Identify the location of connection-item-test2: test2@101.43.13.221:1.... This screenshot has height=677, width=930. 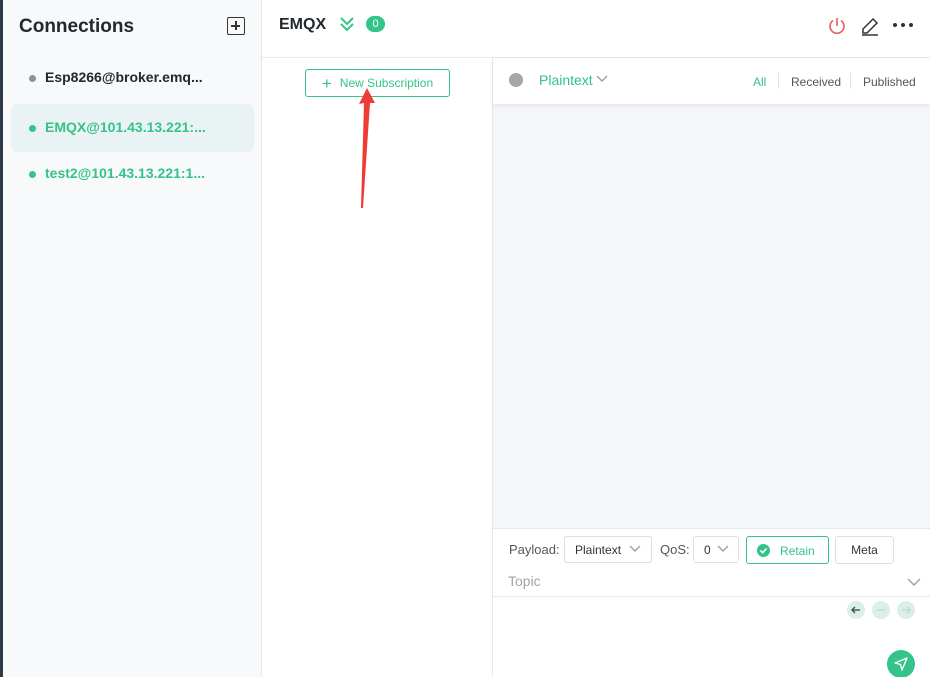
(132, 174).